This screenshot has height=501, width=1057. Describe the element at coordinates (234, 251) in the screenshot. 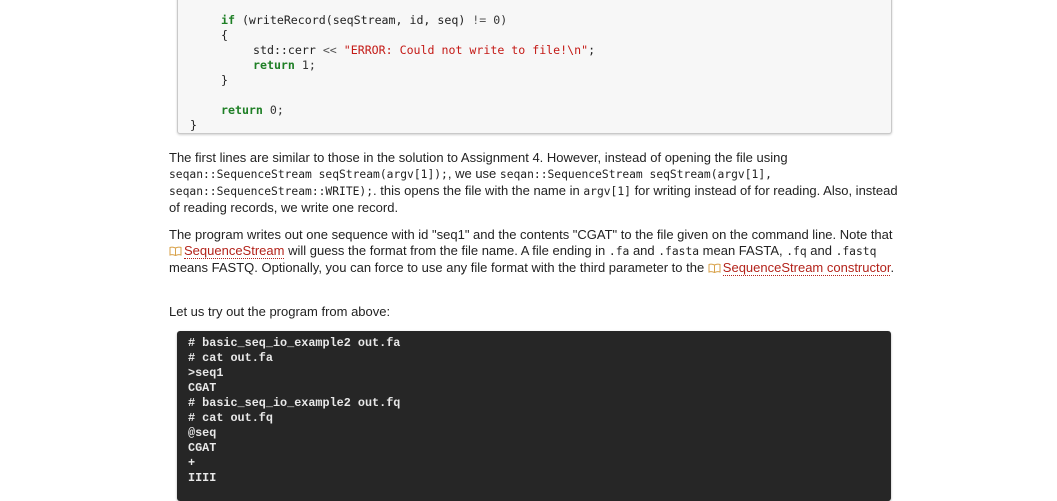

I see `sequencestream-link: SequenceStream` at that location.